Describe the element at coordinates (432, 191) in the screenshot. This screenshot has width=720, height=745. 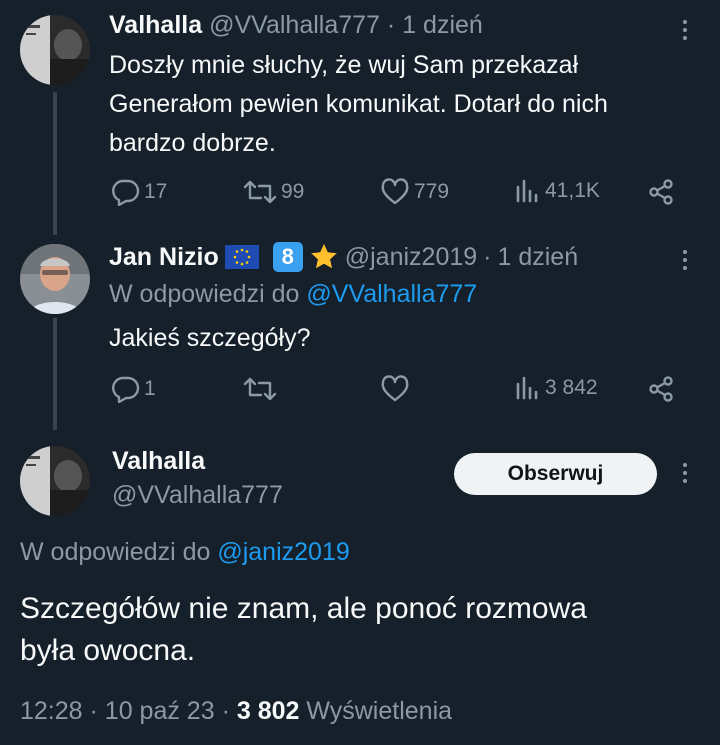
I see `like-count: 779` at that location.